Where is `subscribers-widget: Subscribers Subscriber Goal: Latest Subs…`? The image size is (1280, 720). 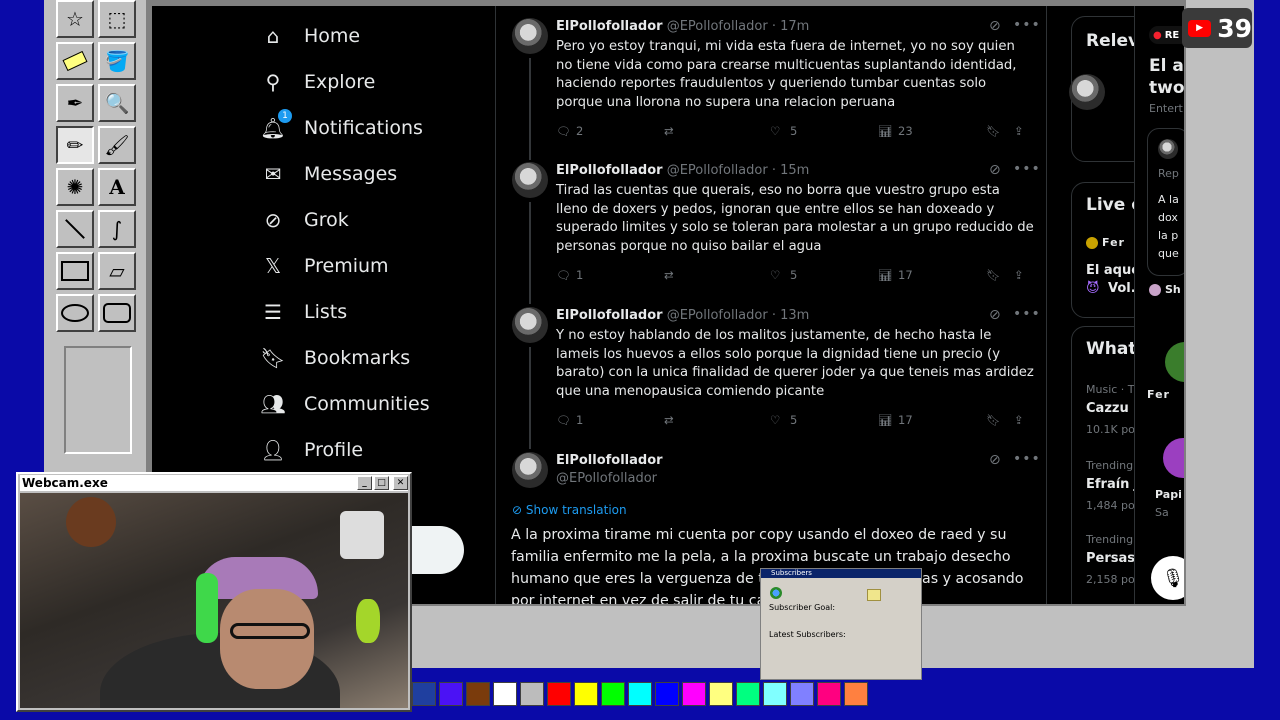
subscribers-widget: Subscribers Subscriber Goal: Latest Subs… is located at coordinates (841, 624).